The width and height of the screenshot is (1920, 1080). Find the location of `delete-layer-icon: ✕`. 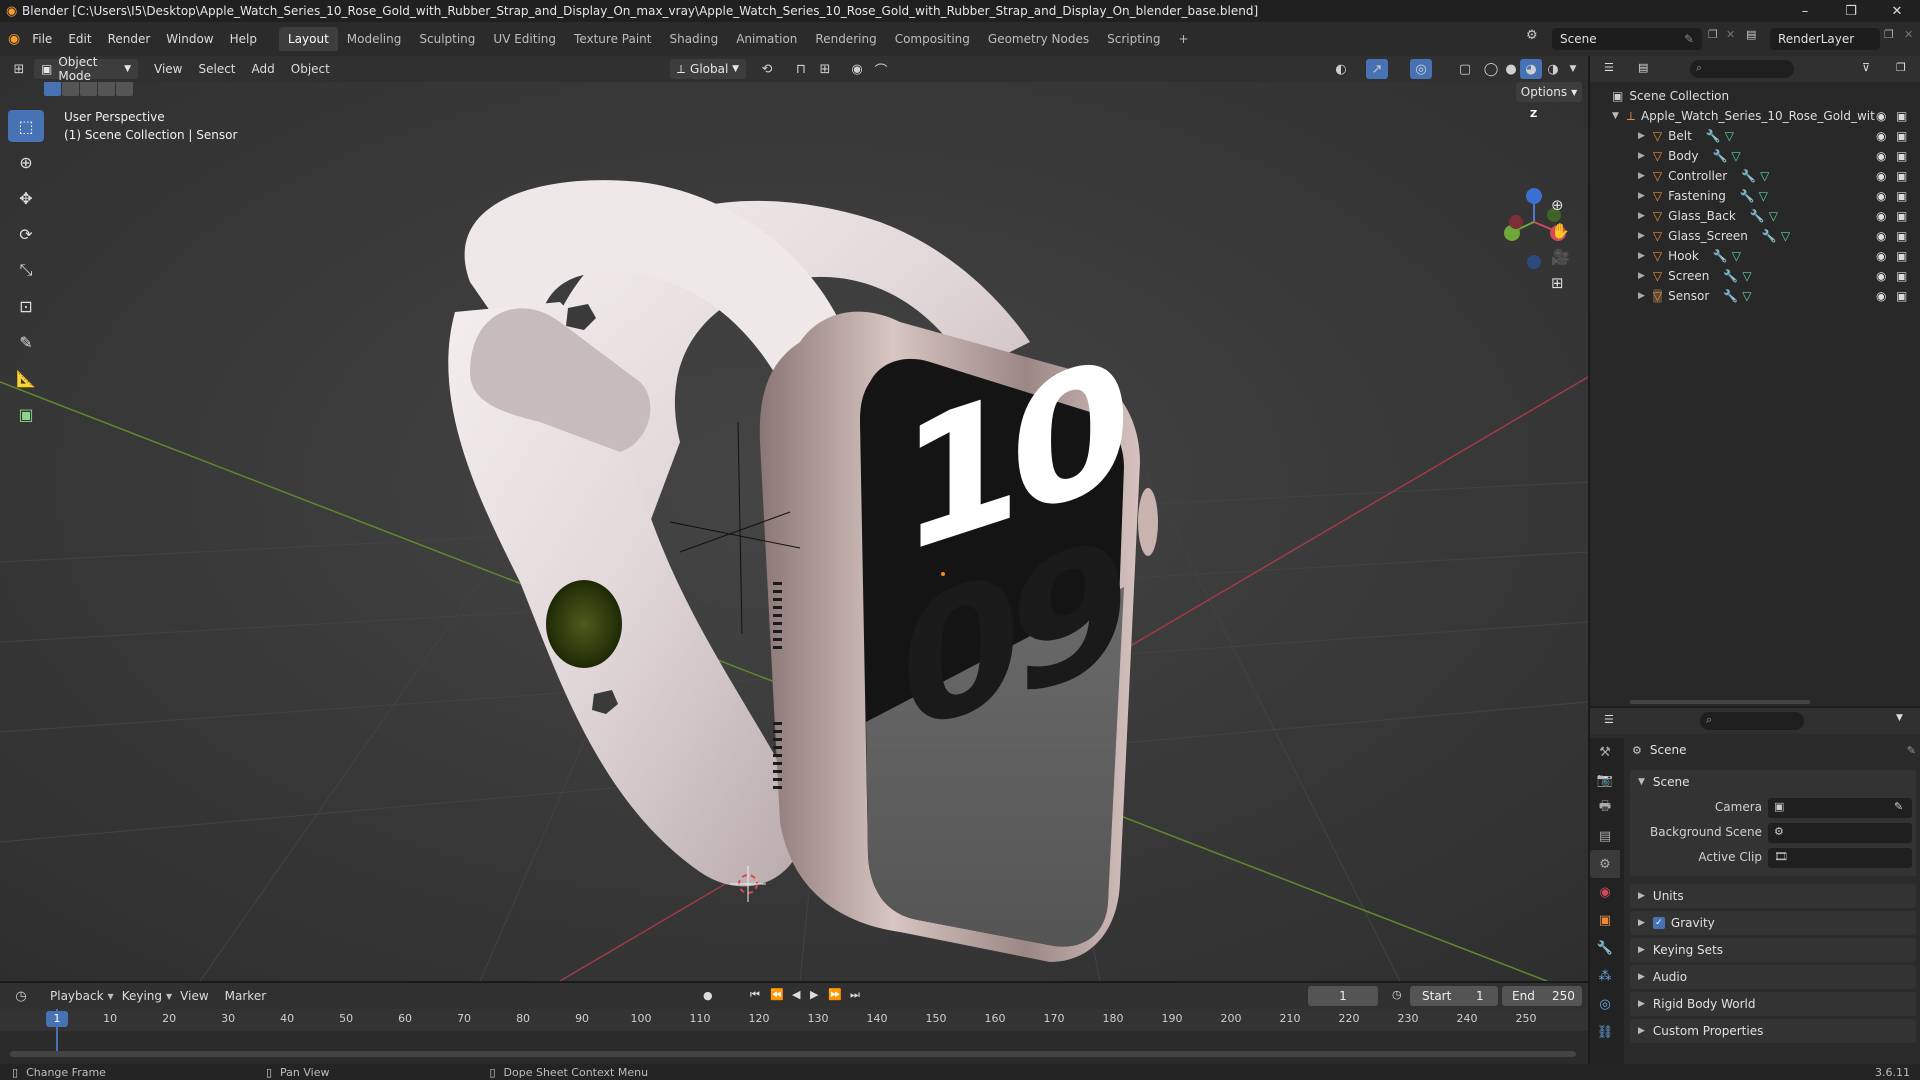

delete-layer-icon: ✕ is located at coordinates (1908, 34).